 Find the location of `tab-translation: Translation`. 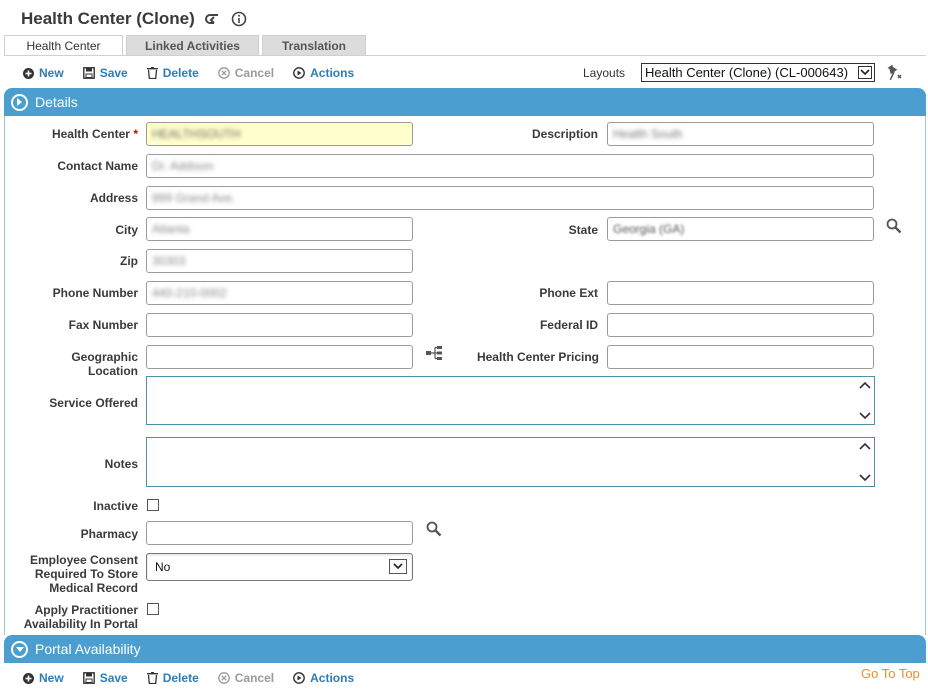

tab-translation: Translation is located at coordinates (314, 45).